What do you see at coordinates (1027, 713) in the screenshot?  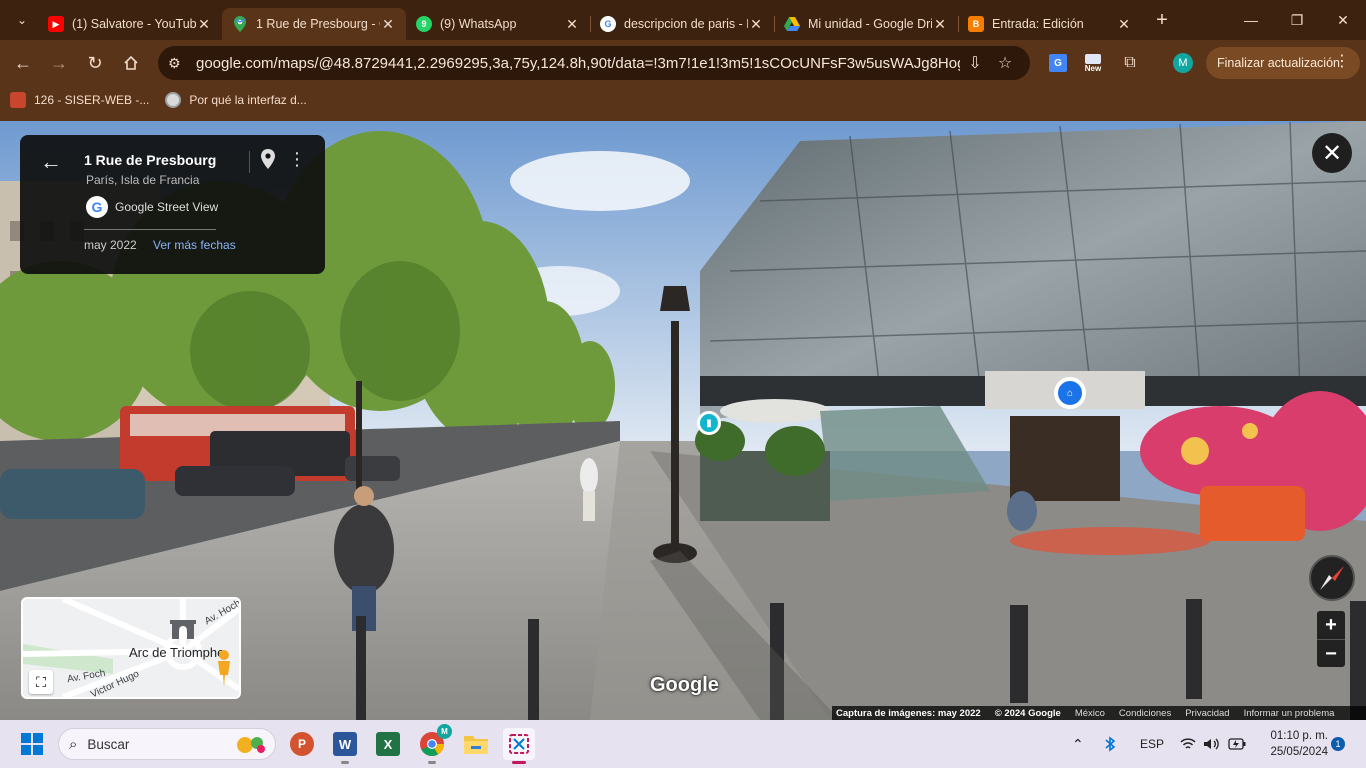 I see `copyright-label: © 2024 Google` at bounding box center [1027, 713].